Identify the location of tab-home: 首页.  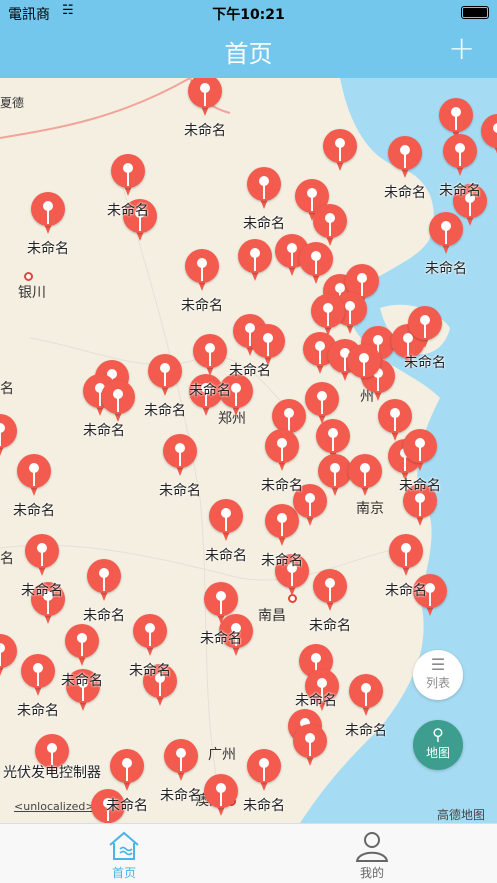
(124, 855).